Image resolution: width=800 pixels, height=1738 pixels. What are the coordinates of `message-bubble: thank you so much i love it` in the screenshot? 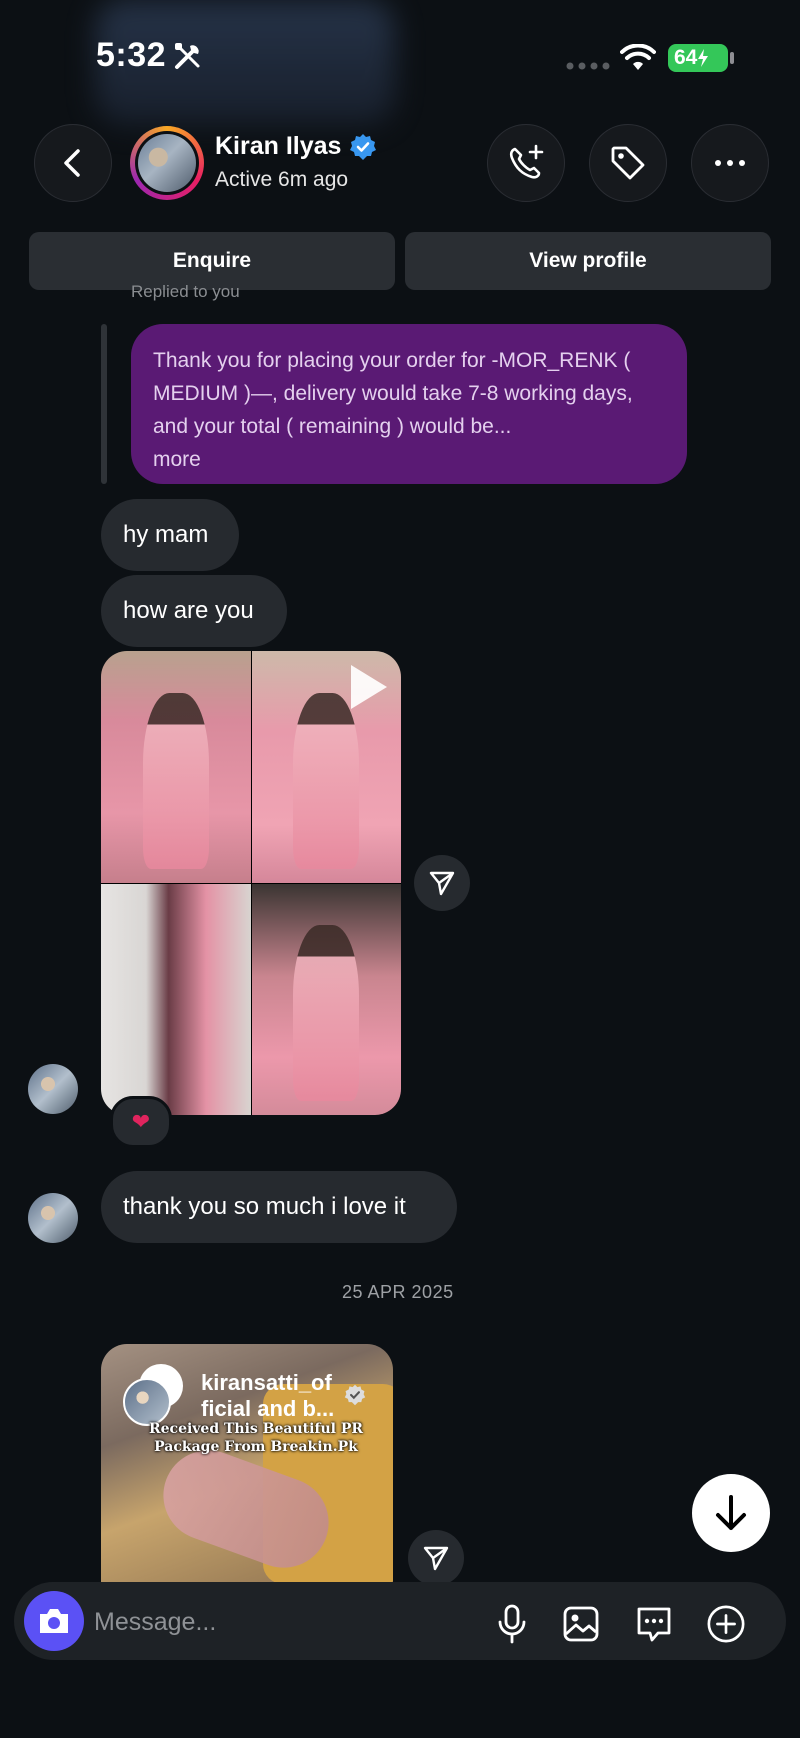 It's located at (279, 1207).